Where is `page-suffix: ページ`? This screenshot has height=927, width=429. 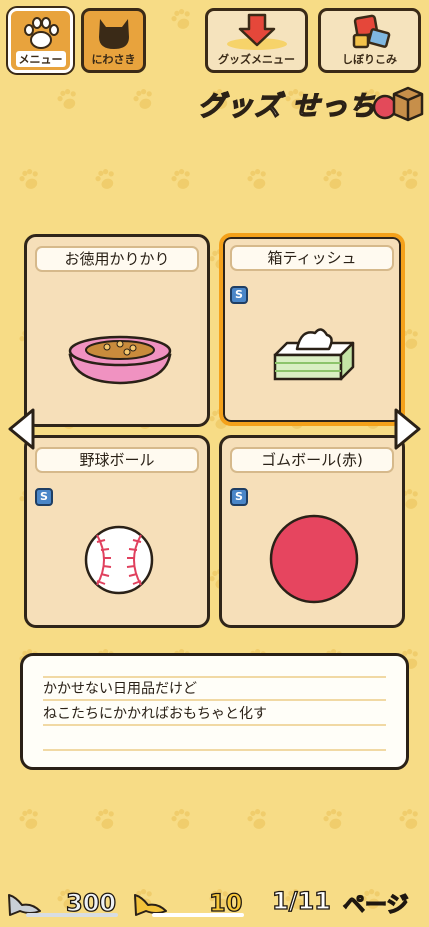 page-suffix: ページ is located at coordinates (375, 905).